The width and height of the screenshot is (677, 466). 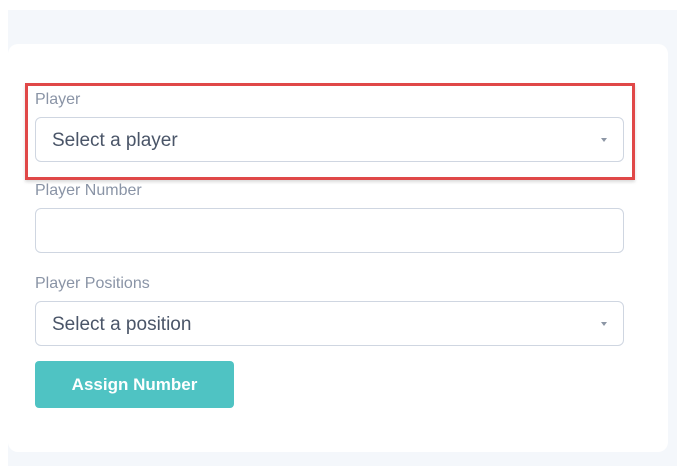 What do you see at coordinates (329, 230) in the screenshot?
I see `player-number-input` at bounding box center [329, 230].